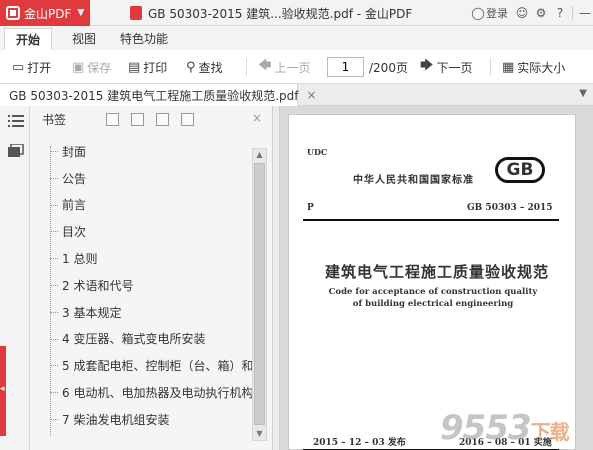 This screenshot has width=593, height=450. What do you see at coordinates (311, 95) in the screenshot?
I see `close-tab-icon: ×` at bounding box center [311, 95].